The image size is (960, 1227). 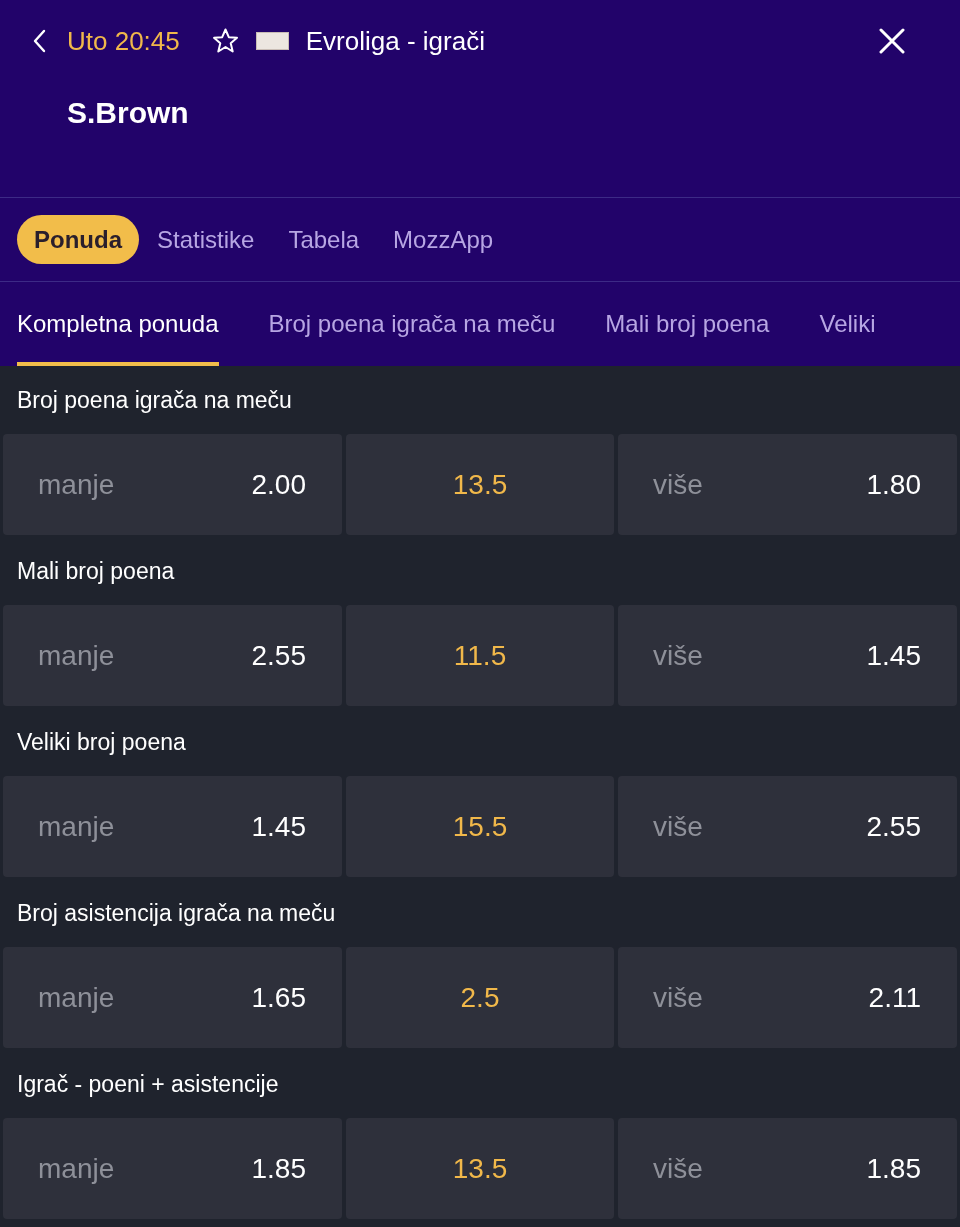 I want to click on back-chevron-icon, so click(x=39, y=41).